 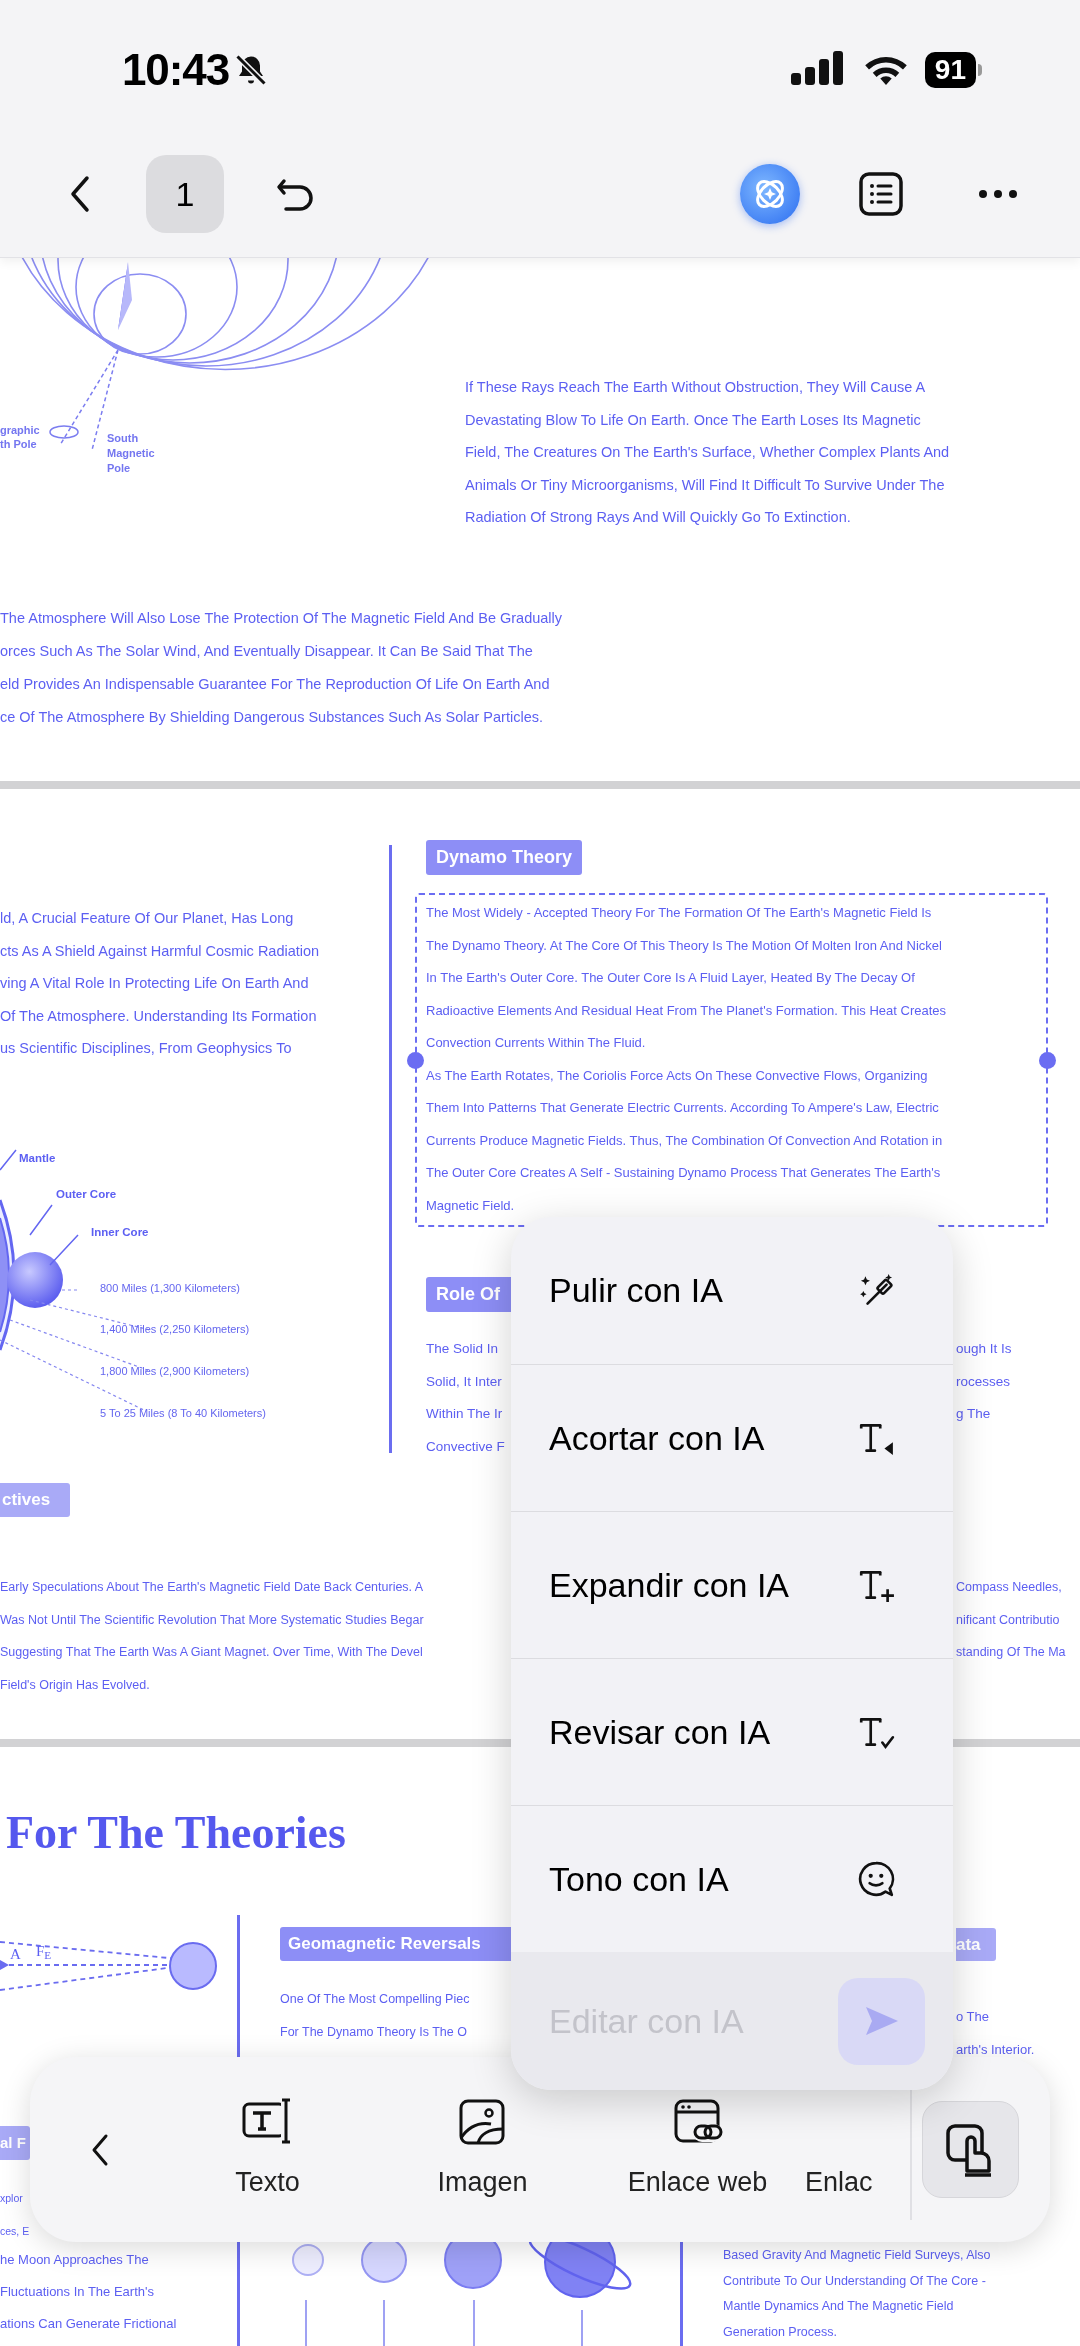 I want to click on paragraph-line: Animals Or Tiny Microorganisms, Will Find It Difficult To Survive Under The, so click(x=705, y=485).